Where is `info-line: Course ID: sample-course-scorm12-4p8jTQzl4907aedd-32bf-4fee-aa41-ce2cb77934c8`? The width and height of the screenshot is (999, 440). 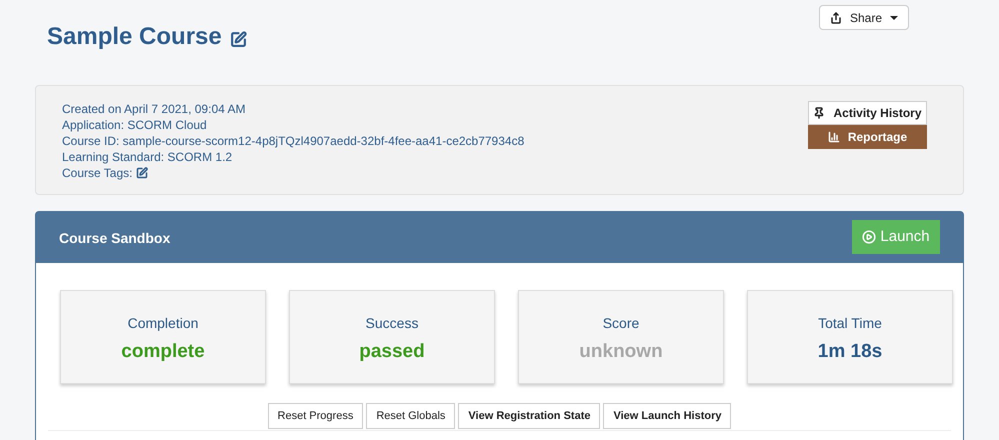 info-line: Course ID: sample-course-scorm12-4p8jTQzl4907aedd-32bf-4fee-aa41-ce2cb77934c8 is located at coordinates (293, 141).